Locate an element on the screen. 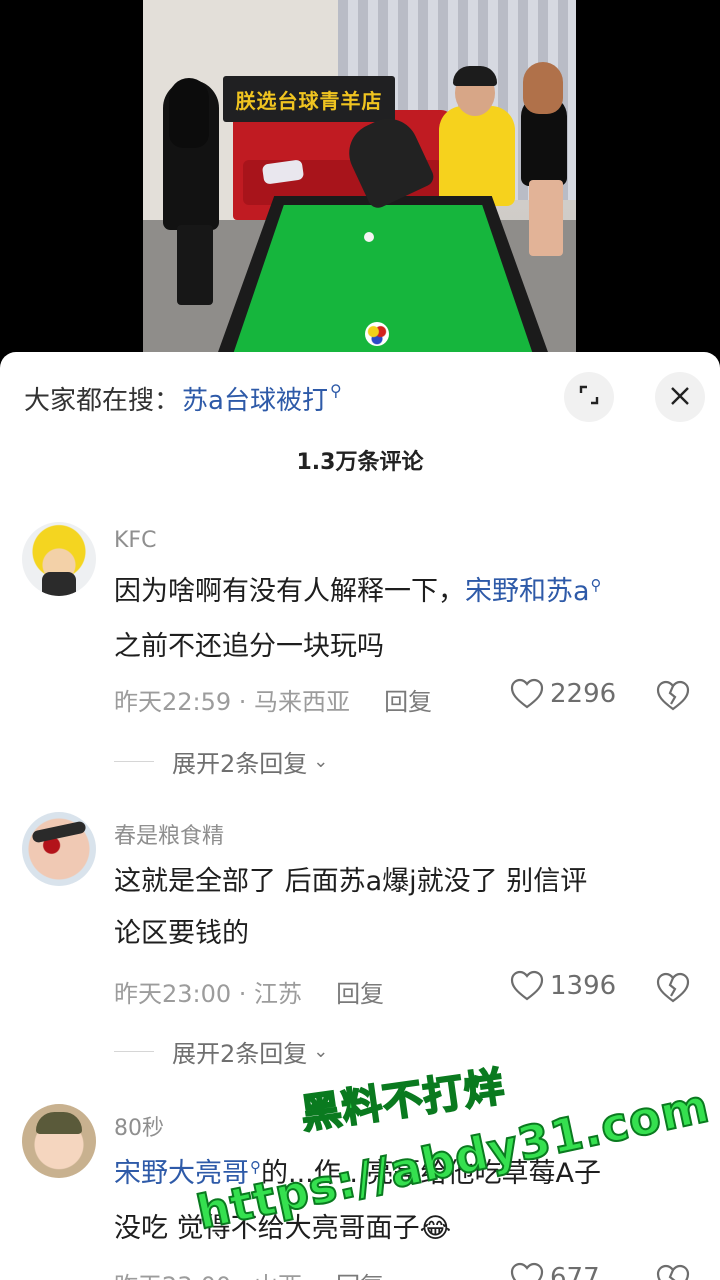 The image size is (720, 1280). comment-meta: 昨天22:59 · 马来西亚 回复 is located at coordinates (273, 699).